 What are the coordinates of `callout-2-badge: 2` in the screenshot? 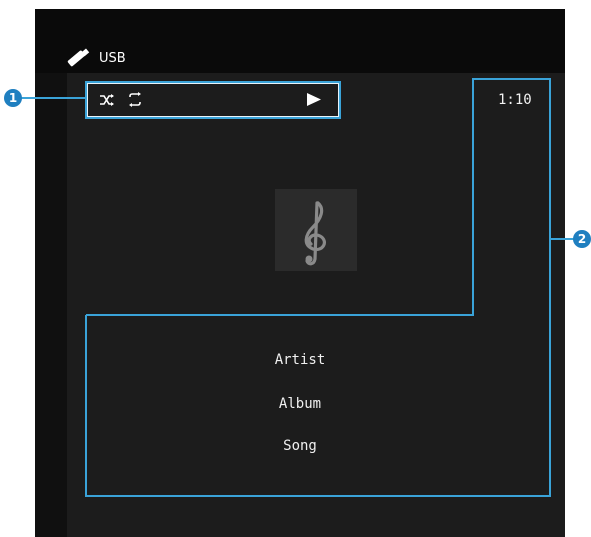 It's located at (582, 239).